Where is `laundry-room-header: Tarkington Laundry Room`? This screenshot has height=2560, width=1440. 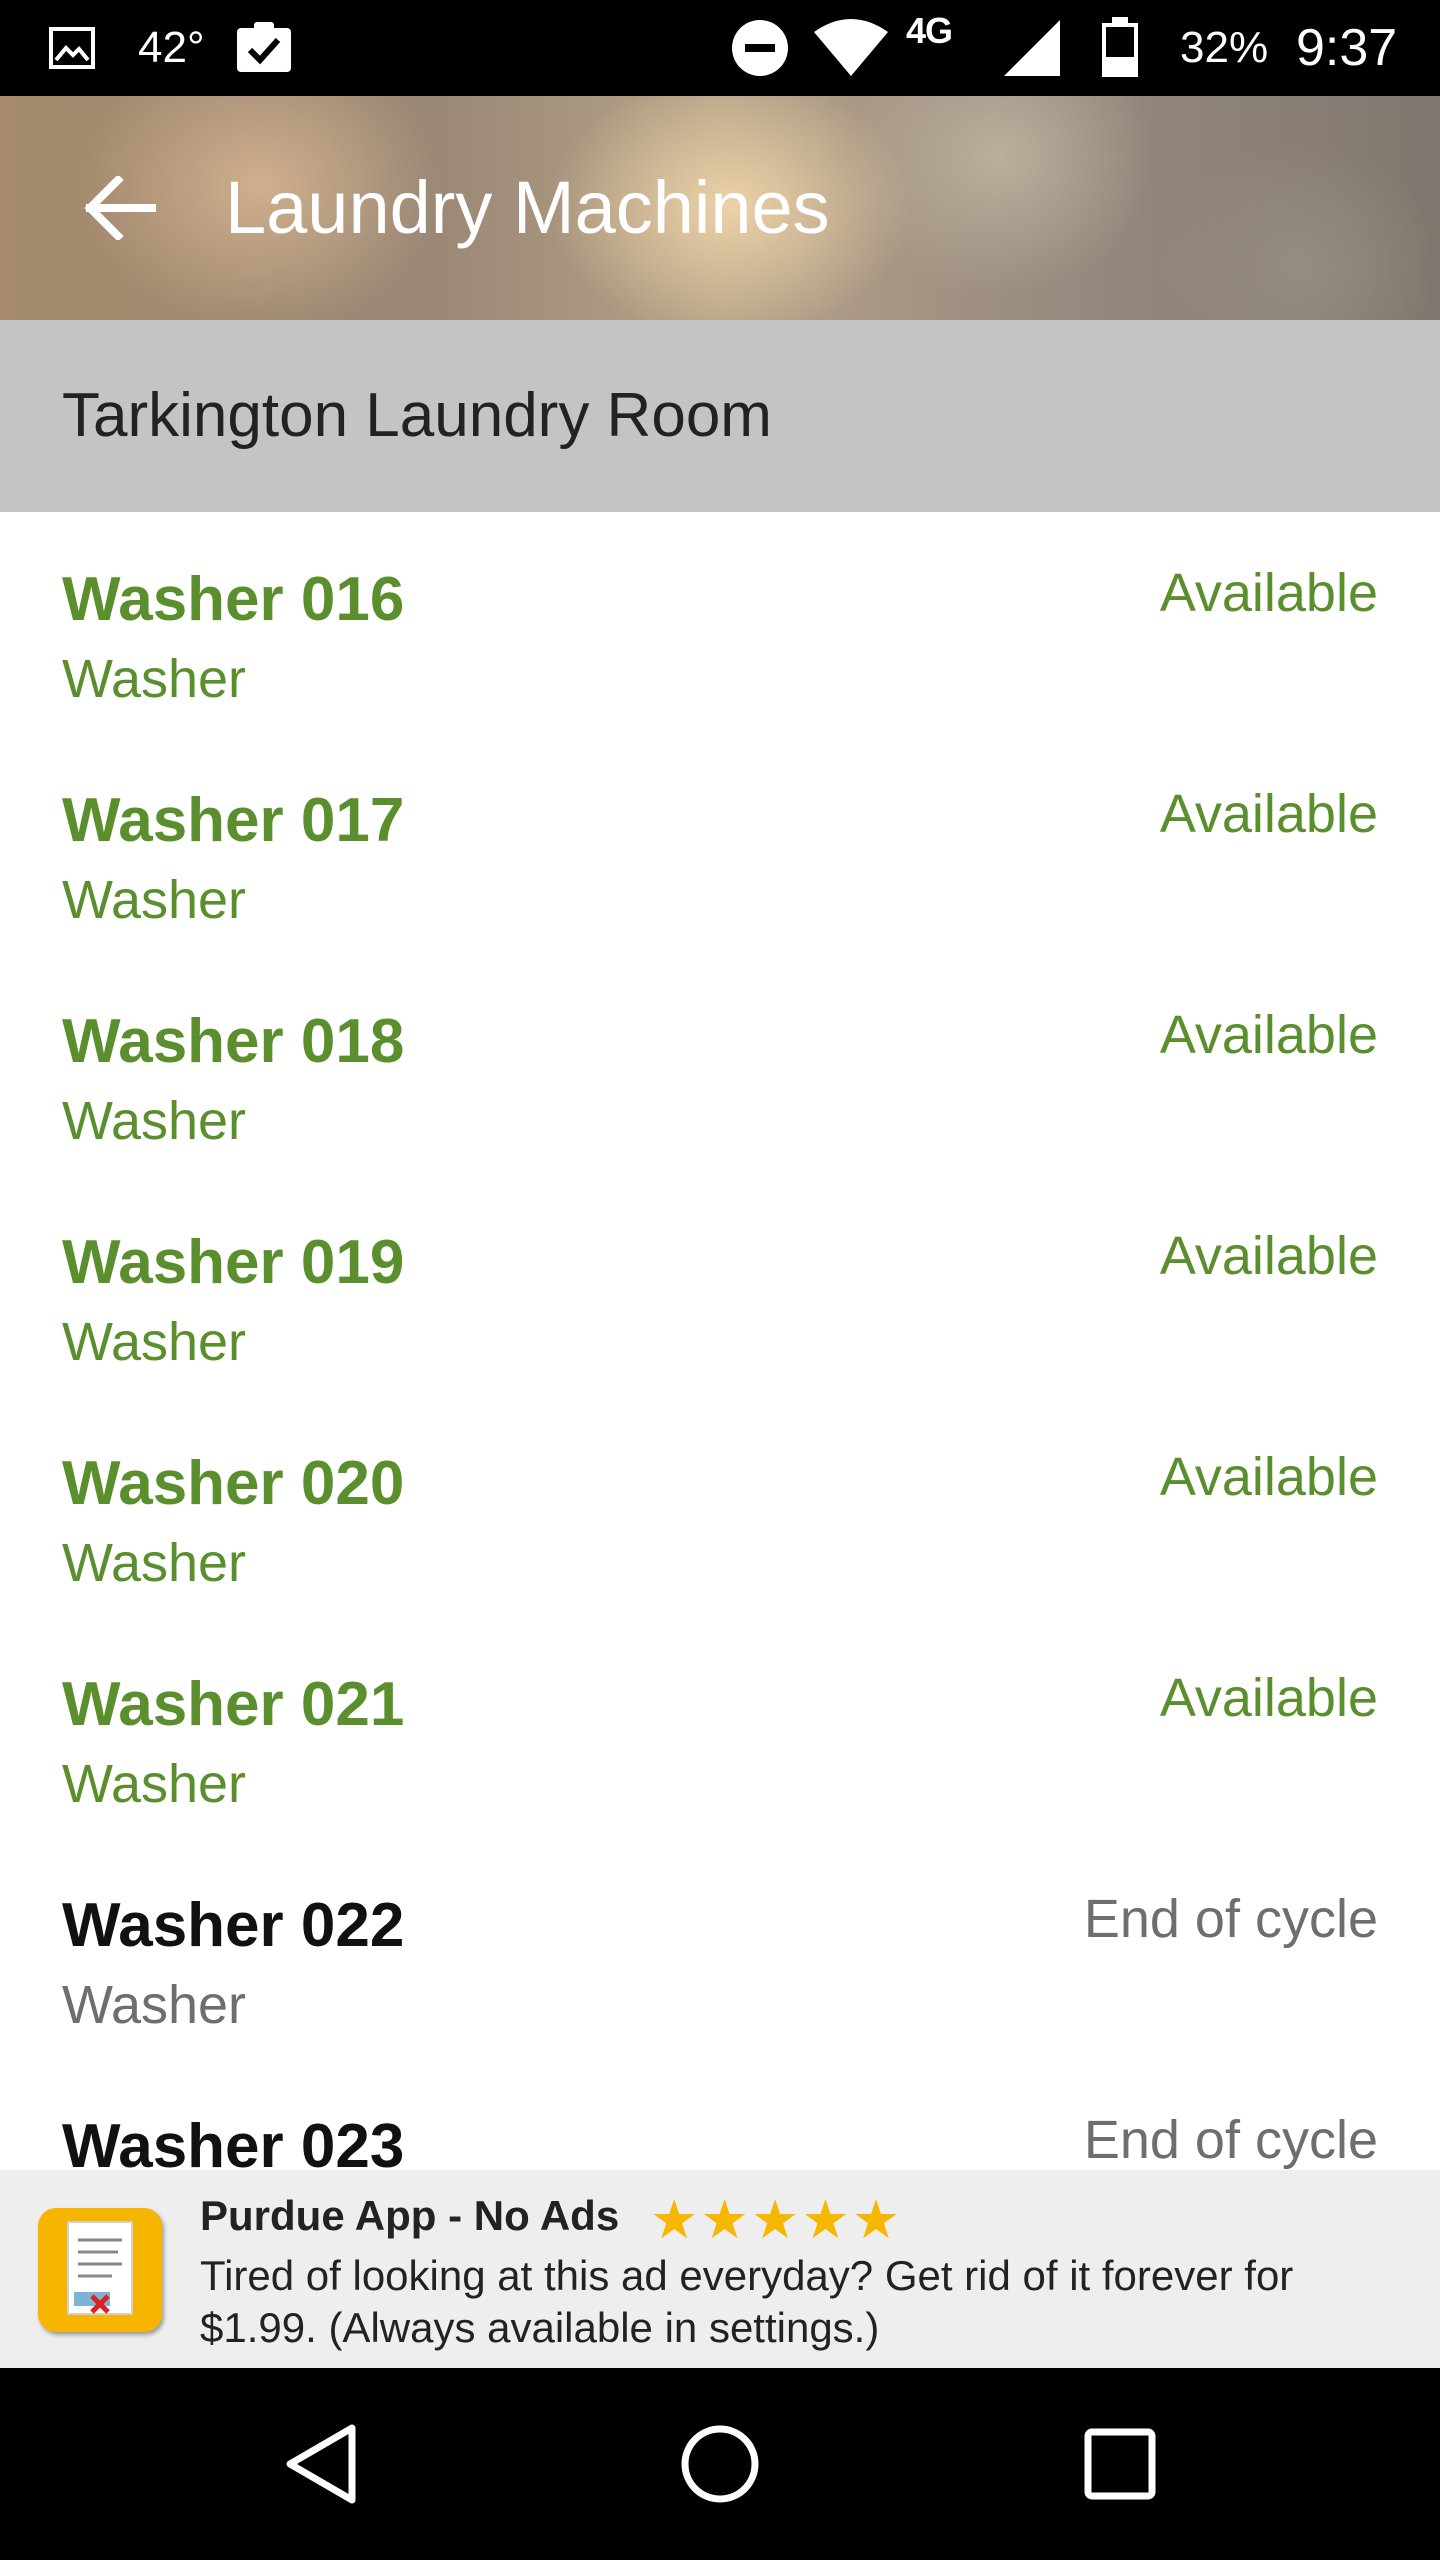
laundry-room-header: Tarkington Laundry Room is located at coordinates (720, 416).